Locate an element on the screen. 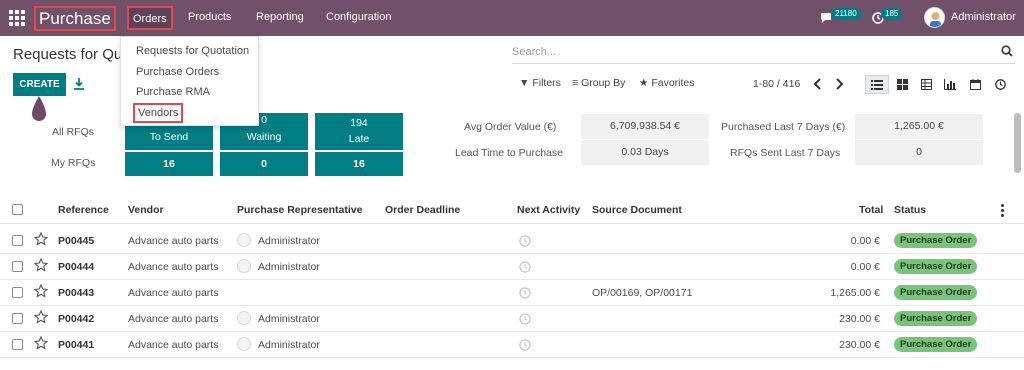 The image size is (1024, 370). col-purchase-representative: Purchase Representative is located at coordinates (299, 210).